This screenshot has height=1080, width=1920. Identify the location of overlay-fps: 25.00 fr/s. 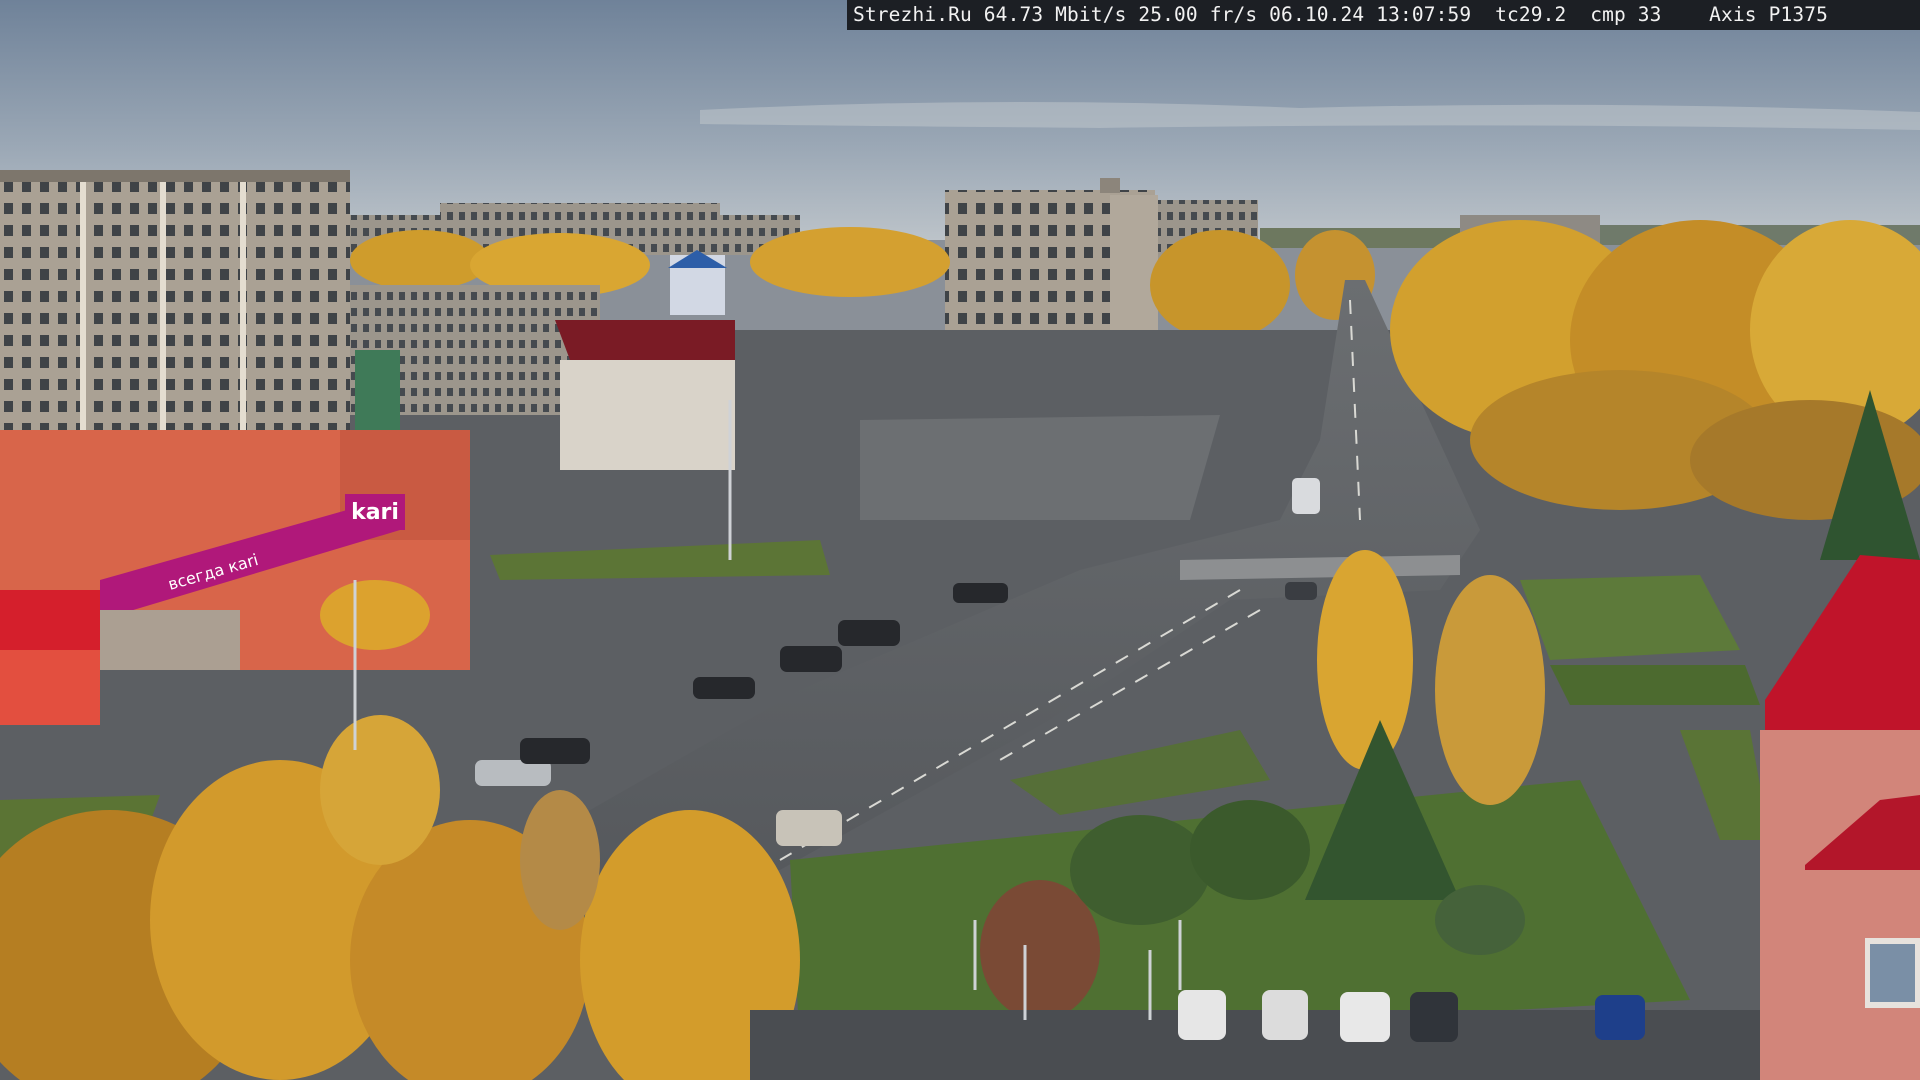
(1198, 14).